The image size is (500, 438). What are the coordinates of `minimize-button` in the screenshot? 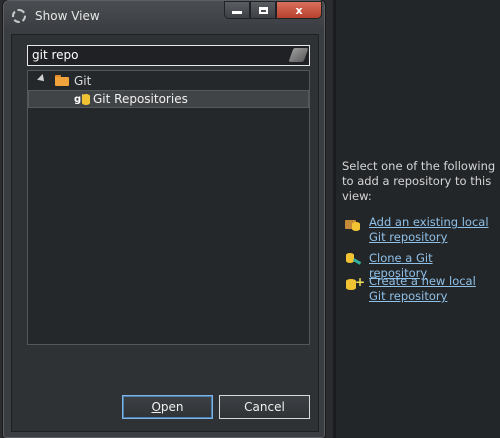 It's located at (237, 10).